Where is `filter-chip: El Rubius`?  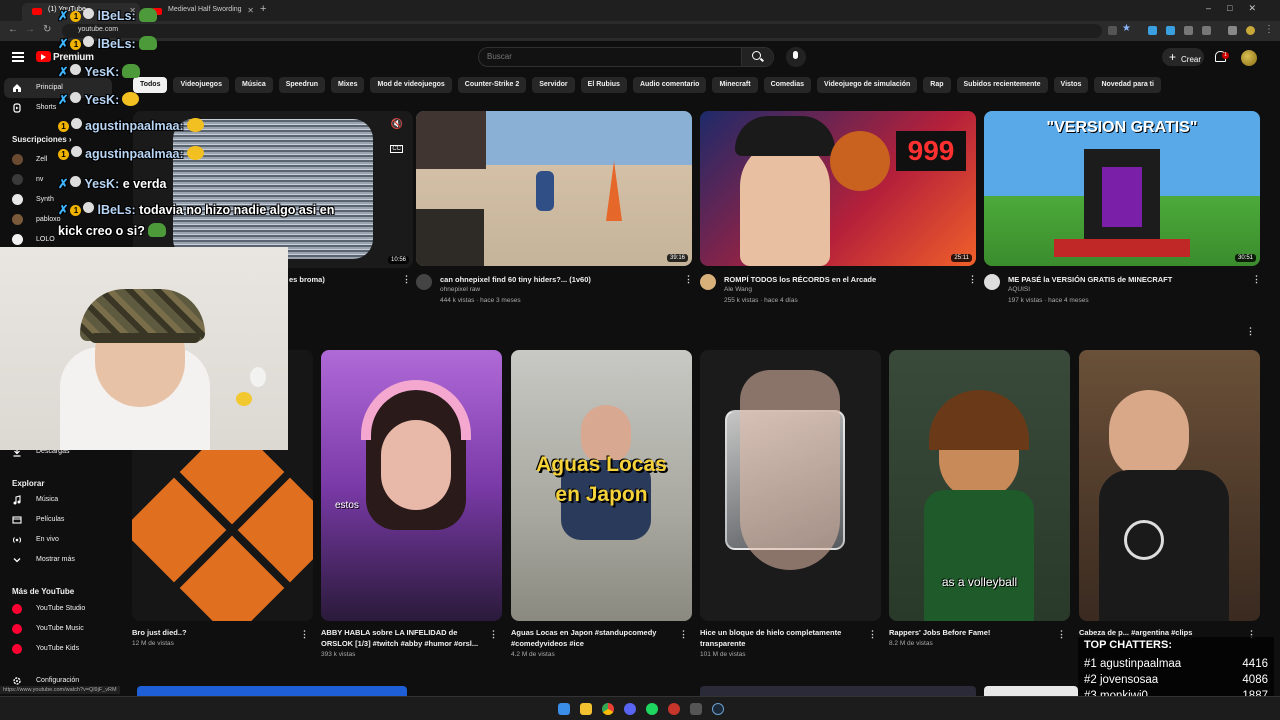
filter-chip: El Rubius is located at coordinates (603, 85).